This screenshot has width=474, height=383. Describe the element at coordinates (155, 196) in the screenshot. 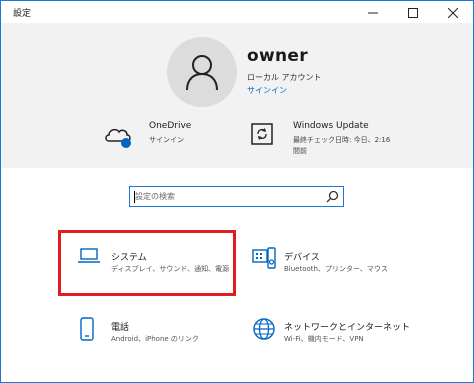

I see `search-placeholder: 設定の検索` at that location.